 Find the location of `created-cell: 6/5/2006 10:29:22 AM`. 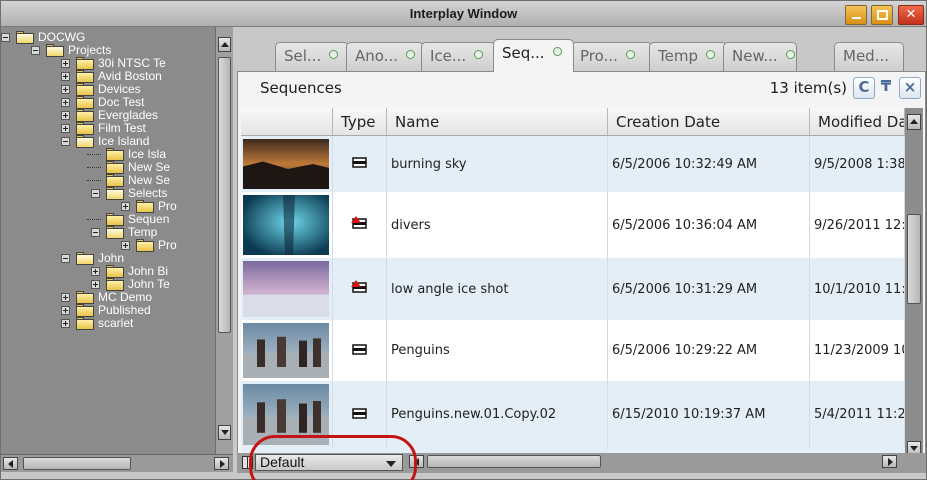

created-cell: 6/5/2006 10:29:22 AM is located at coordinates (709, 350).